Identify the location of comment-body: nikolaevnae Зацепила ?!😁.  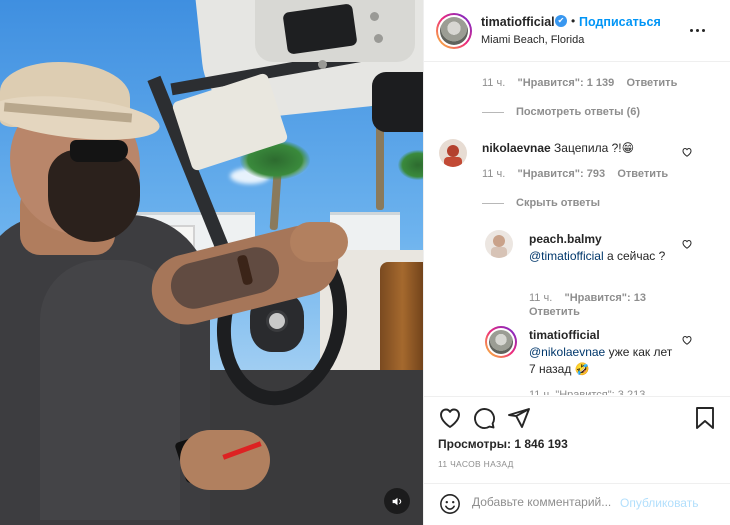
(589, 148).